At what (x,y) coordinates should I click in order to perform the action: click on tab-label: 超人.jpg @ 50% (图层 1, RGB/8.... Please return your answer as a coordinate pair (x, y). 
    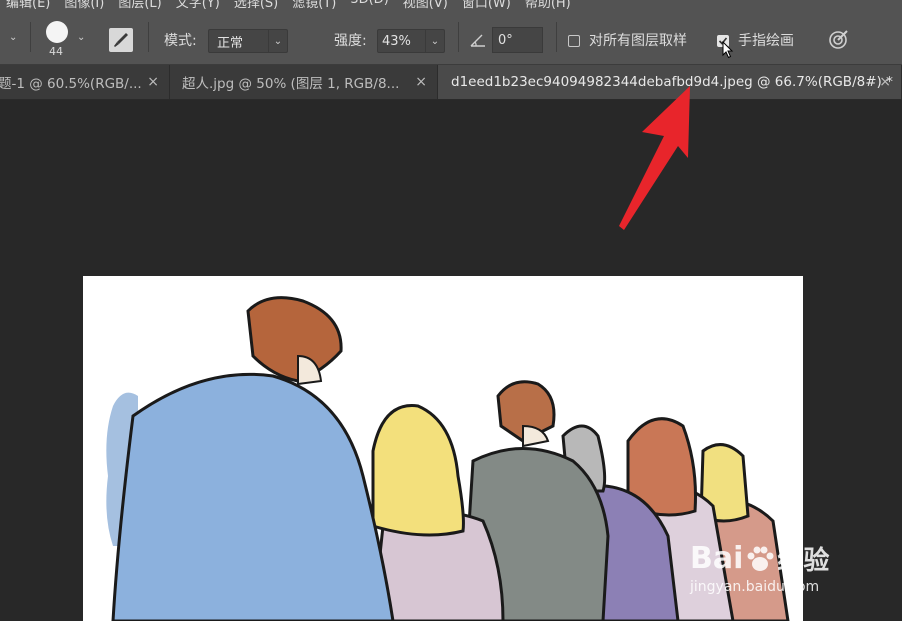
    Looking at the image, I should click on (291, 84).